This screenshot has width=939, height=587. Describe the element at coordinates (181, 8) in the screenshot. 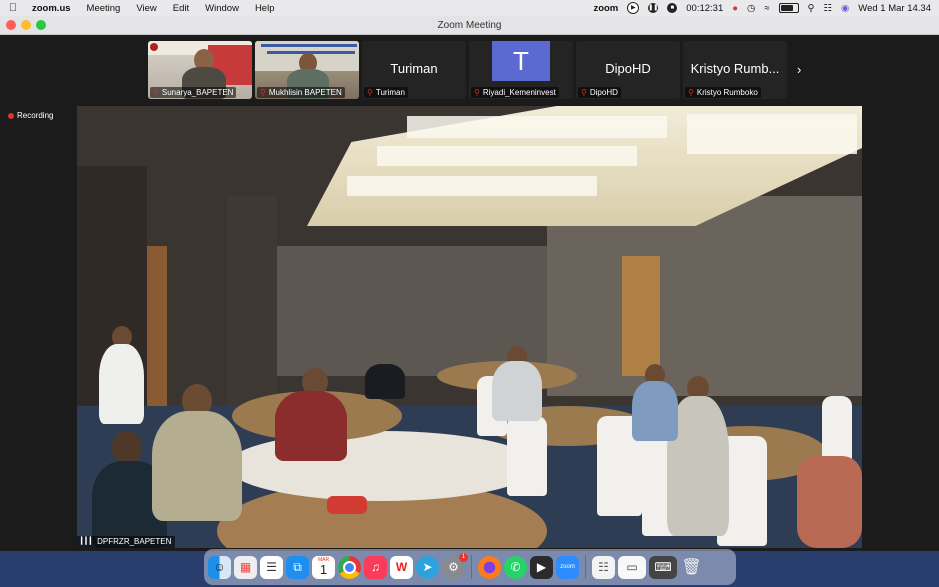

I see `menu-edit: Edit` at that location.